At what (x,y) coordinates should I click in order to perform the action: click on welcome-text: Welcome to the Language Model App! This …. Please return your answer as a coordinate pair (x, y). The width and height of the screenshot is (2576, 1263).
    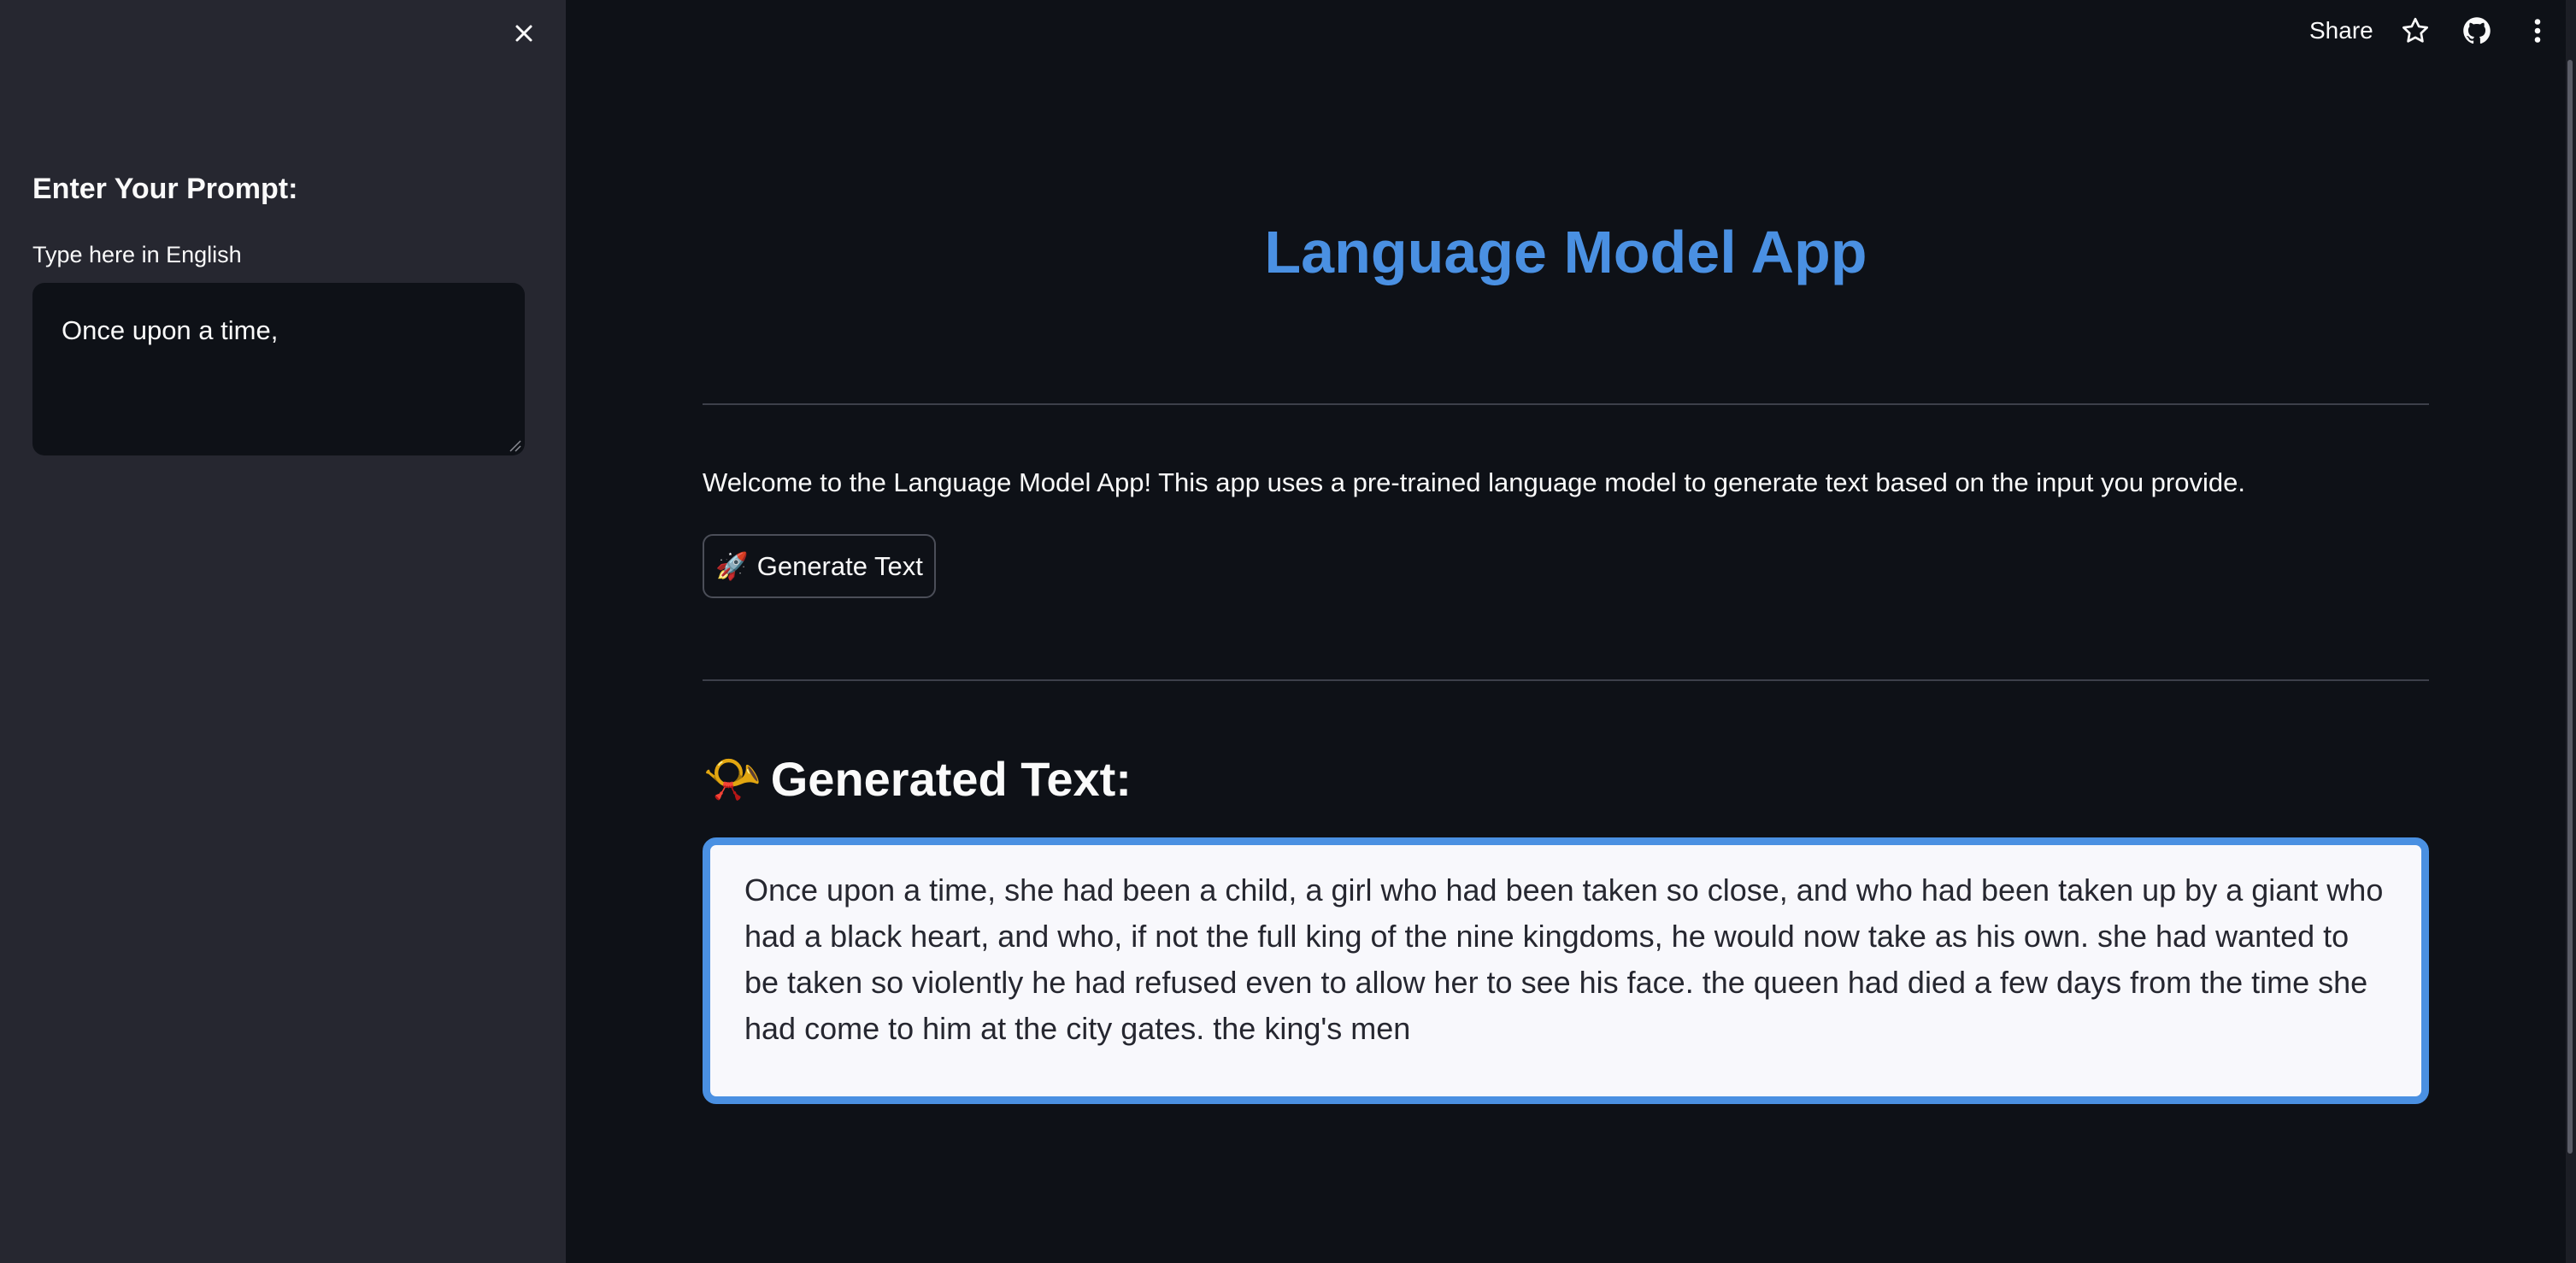
    Looking at the image, I should click on (1474, 482).